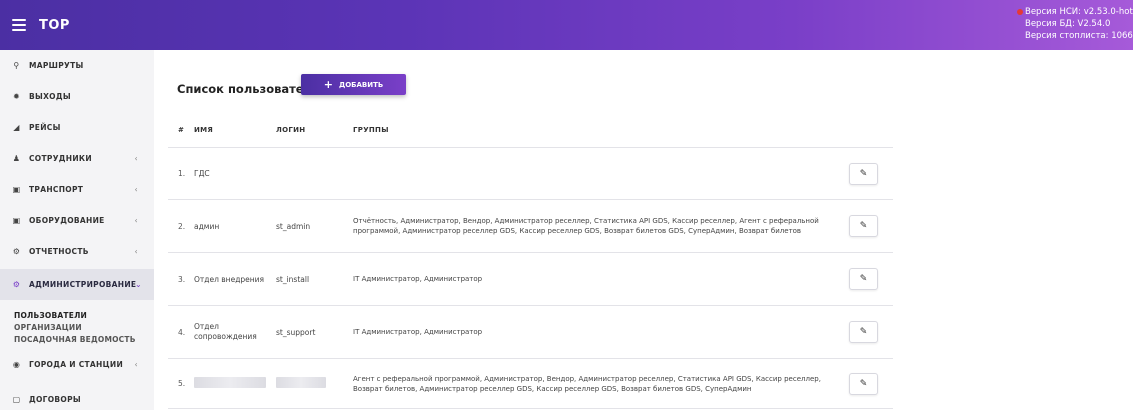 Image resolution: width=1133 pixels, height=410 pixels. Describe the element at coordinates (16, 364) in the screenshot. I see `location-icon: ◉` at that location.